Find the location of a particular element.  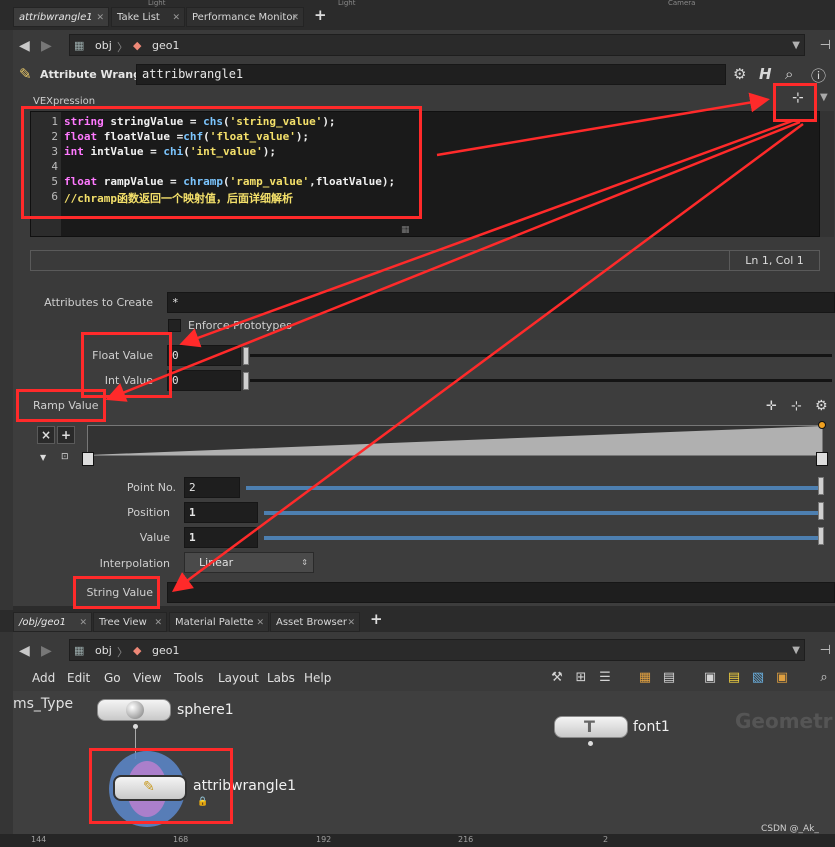

arrow-code-to-button is located at coordinates (603, 124).